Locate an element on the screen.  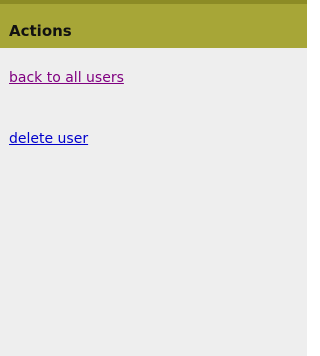
panel-header: Actions is located at coordinates (153, 24).